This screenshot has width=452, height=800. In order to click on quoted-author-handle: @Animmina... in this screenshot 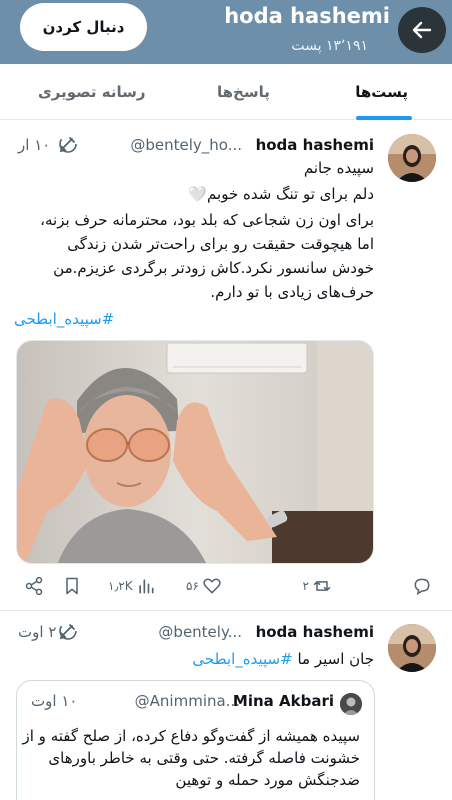, I will do `click(187, 701)`.